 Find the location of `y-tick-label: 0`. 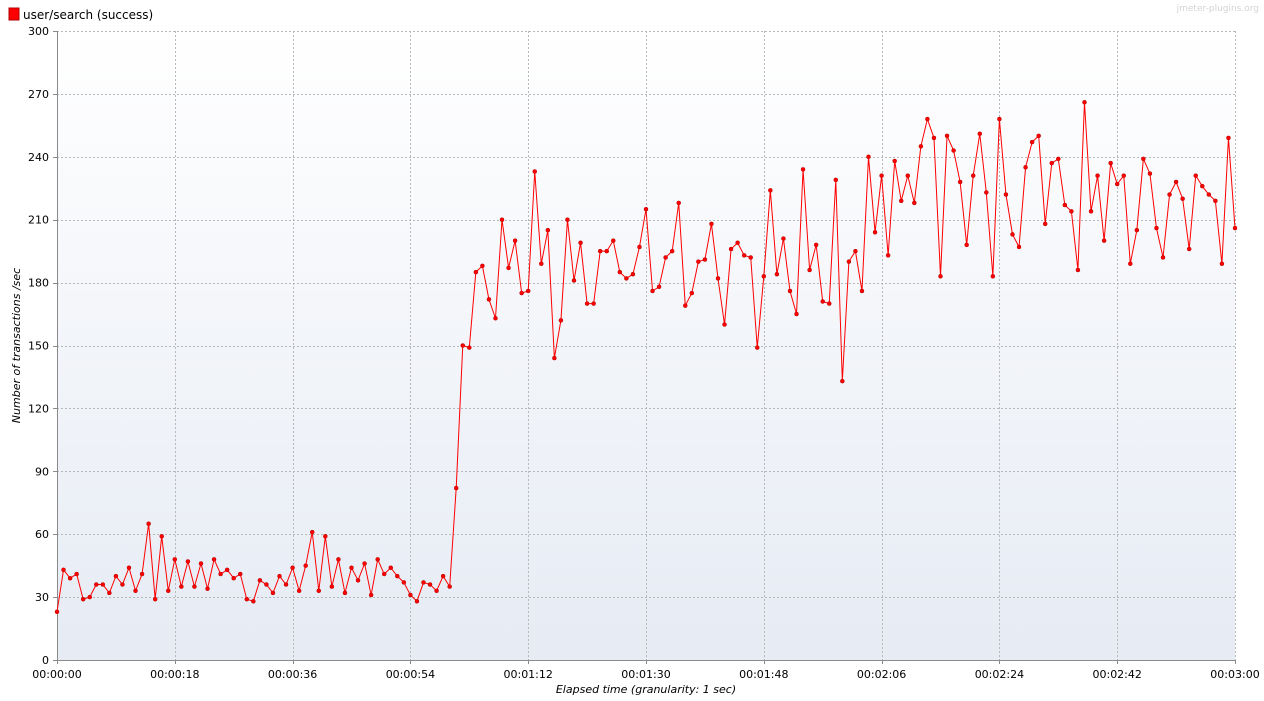

y-tick-label: 0 is located at coordinates (45, 660).